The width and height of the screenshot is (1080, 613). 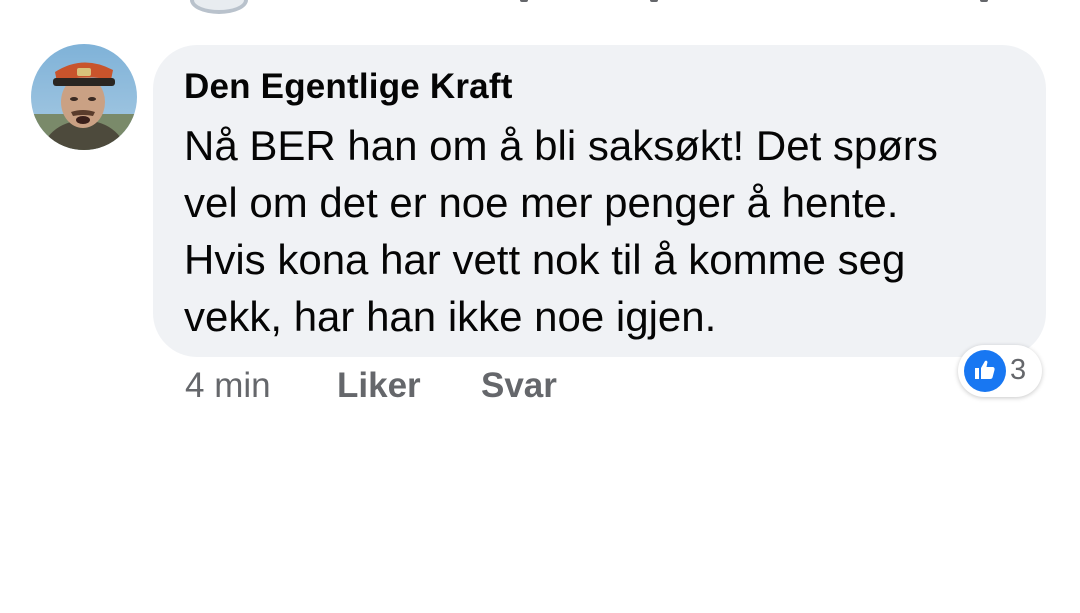 What do you see at coordinates (755, 2) in the screenshot?
I see `previous-content-cropped` at bounding box center [755, 2].